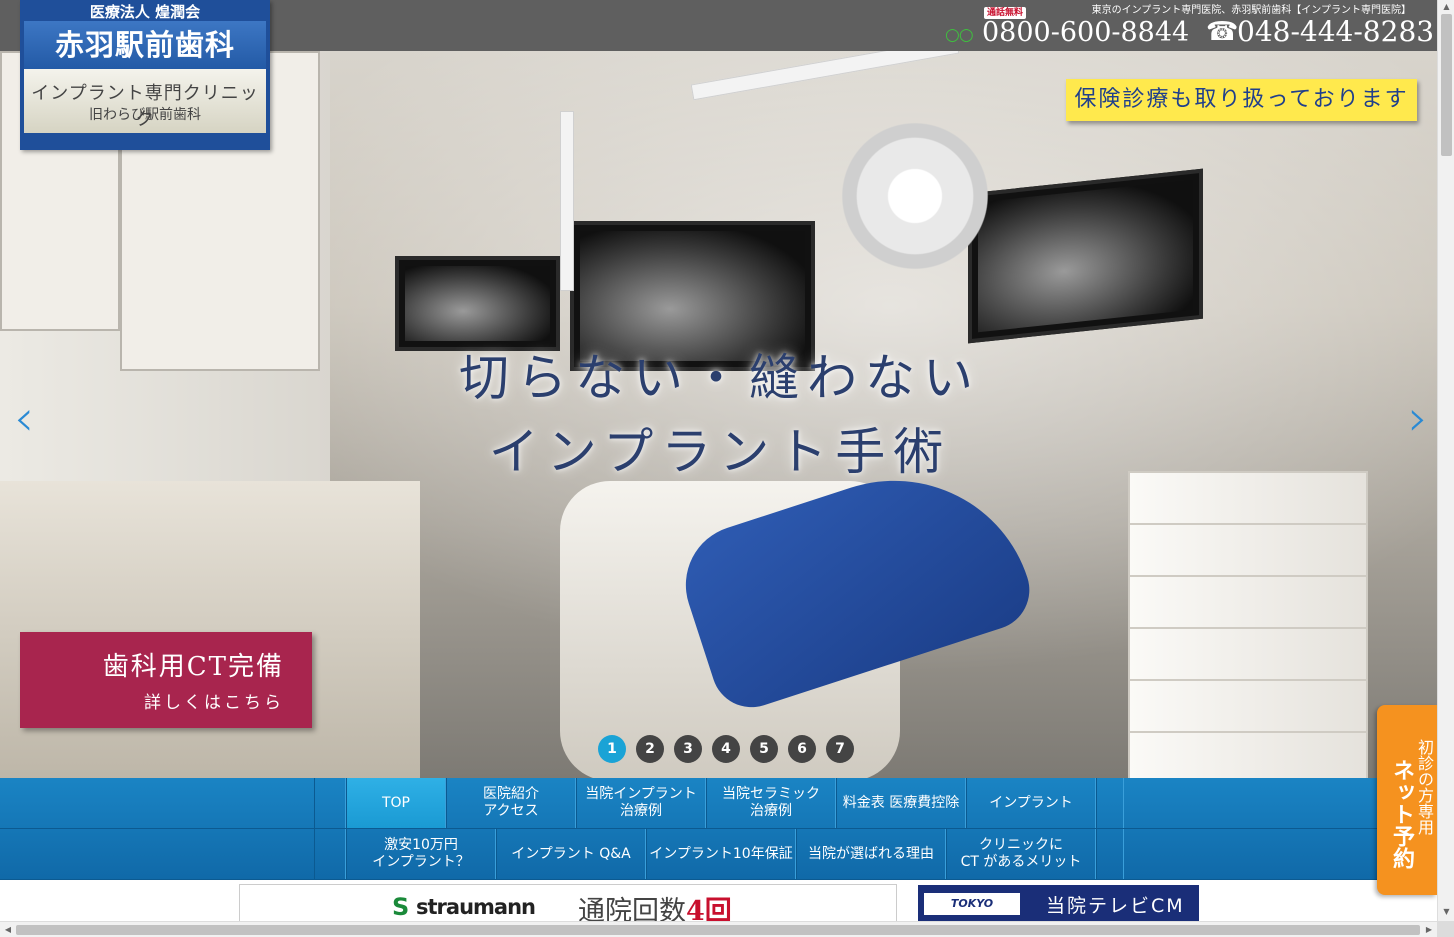  What do you see at coordinates (688, 749) in the screenshot?
I see `slider-dot: 3` at bounding box center [688, 749].